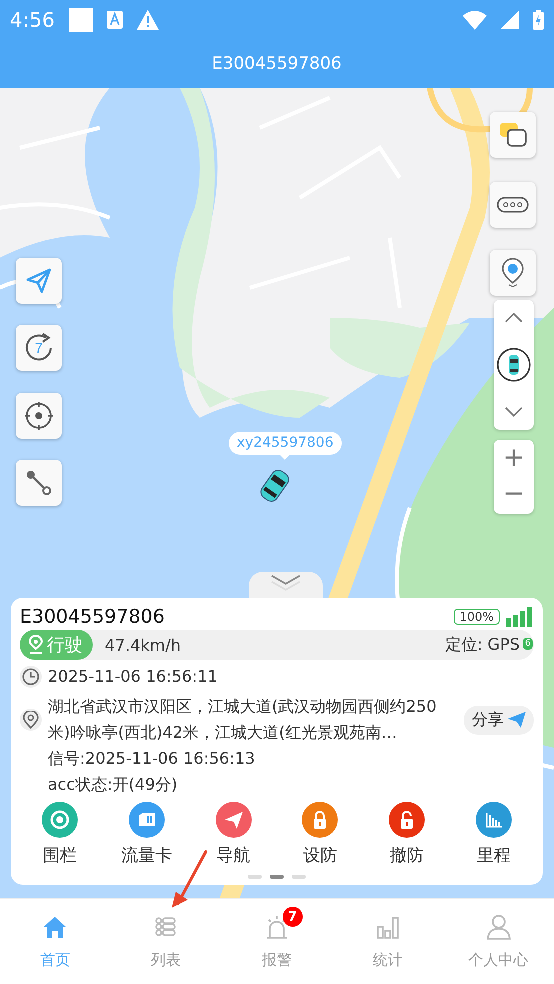 The height and width of the screenshot is (984, 554). I want to click on card-action-button: 流量卡, so click(146, 834).